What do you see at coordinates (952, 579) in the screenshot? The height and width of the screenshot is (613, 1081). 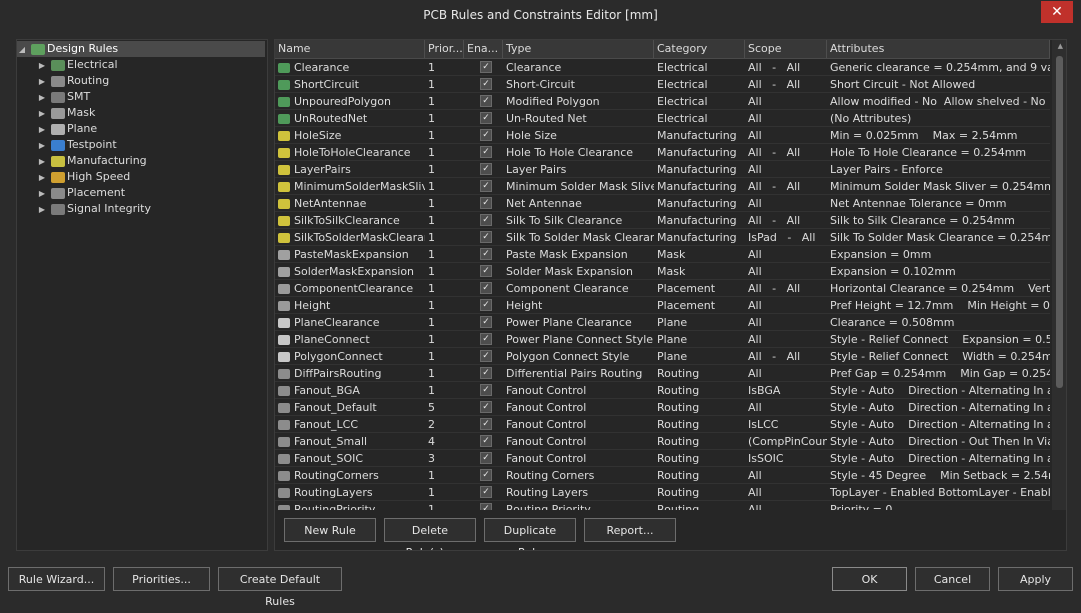 I see `cancel-button: Cancel` at bounding box center [952, 579].